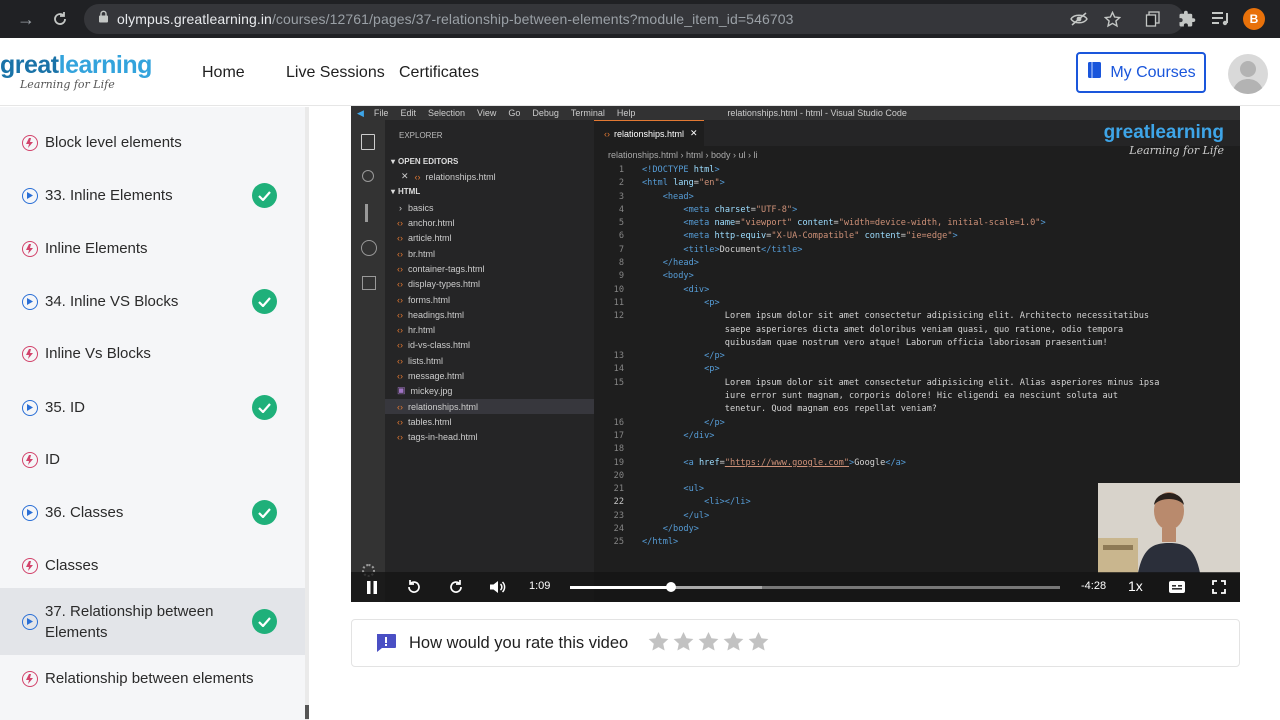 This screenshot has width=1280, height=720. Describe the element at coordinates (497, 587) in the screenshot. I see `volume-icon` at that location.